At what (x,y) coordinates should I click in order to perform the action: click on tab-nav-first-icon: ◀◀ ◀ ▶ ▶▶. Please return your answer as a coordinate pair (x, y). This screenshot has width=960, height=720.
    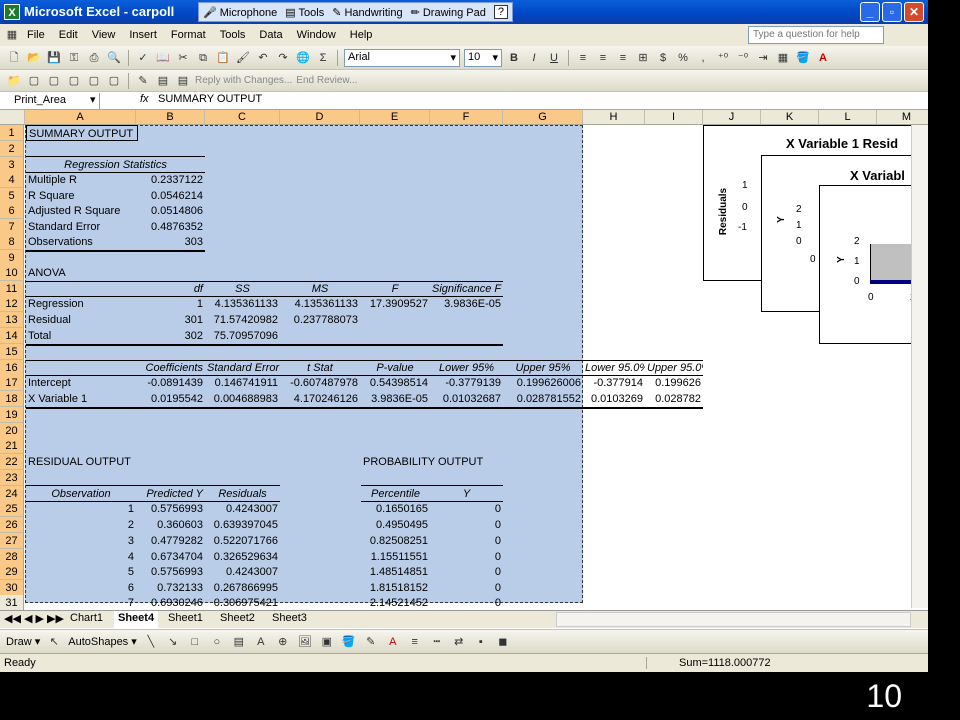
    Looking at the image, I should click on (34, 618).